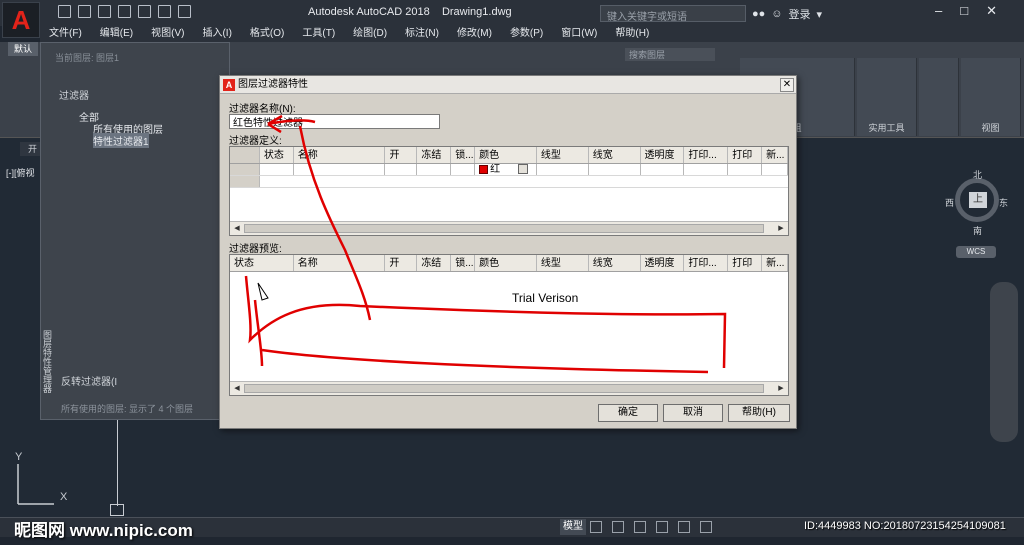 This screenshot has height=545, width=1024. I want to click on definition-row-empty, so click(509, 182).